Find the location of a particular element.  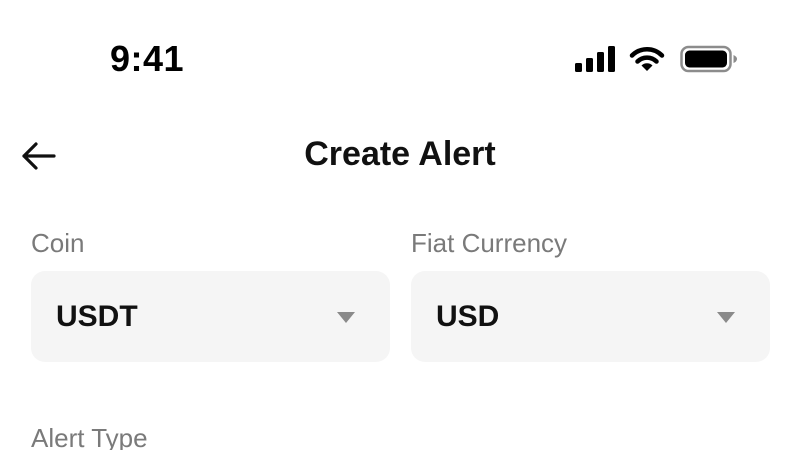

alert-type-label: Alert Type is located at coordinates (89, 436).